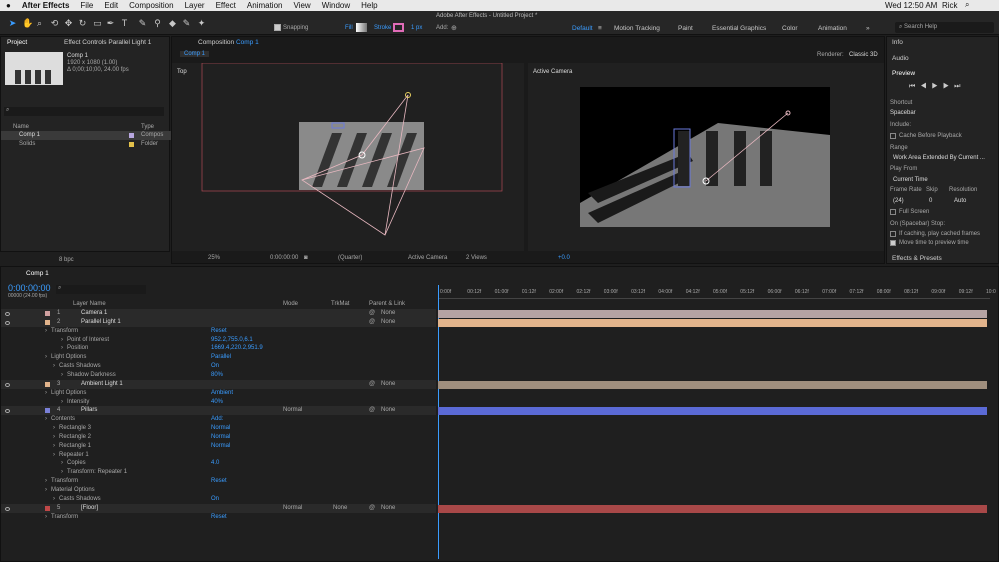 This screenshot has width=999, height=562. Describe the element at coordinates (893, 234) in the screenshot. I see `if-caching-checkbox` at that location.